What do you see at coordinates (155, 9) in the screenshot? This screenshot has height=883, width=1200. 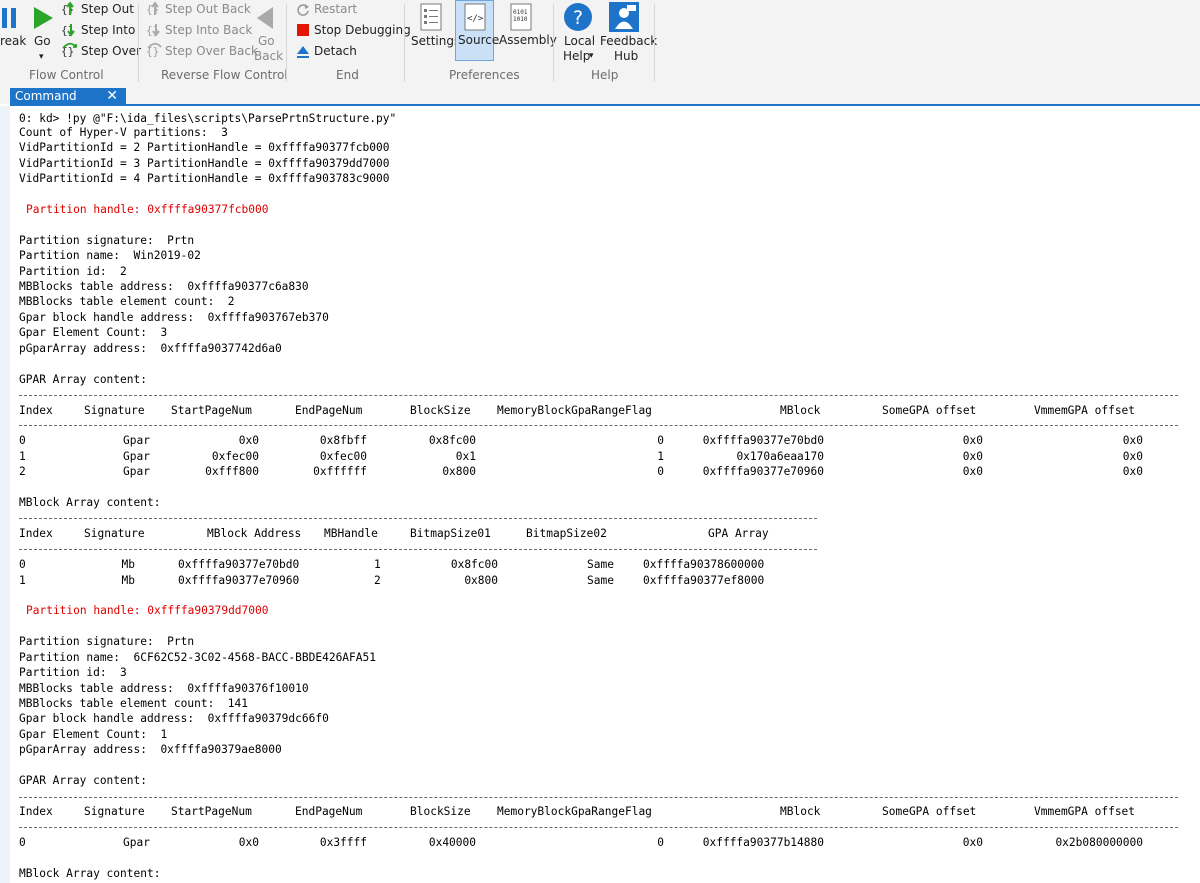 I see `step-out-back-icon: {}` at bounding box center [155, 9].